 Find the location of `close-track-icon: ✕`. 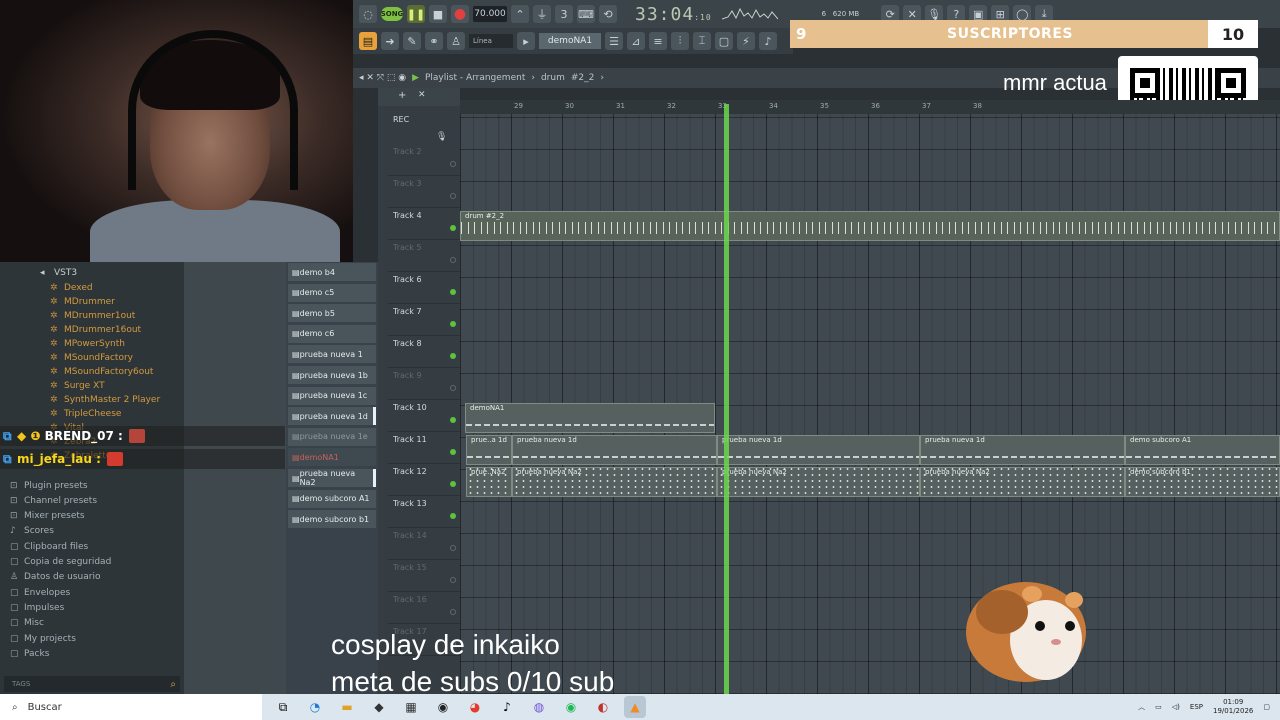

close-track-icon: ✕ is located at coordinates (422, 95).